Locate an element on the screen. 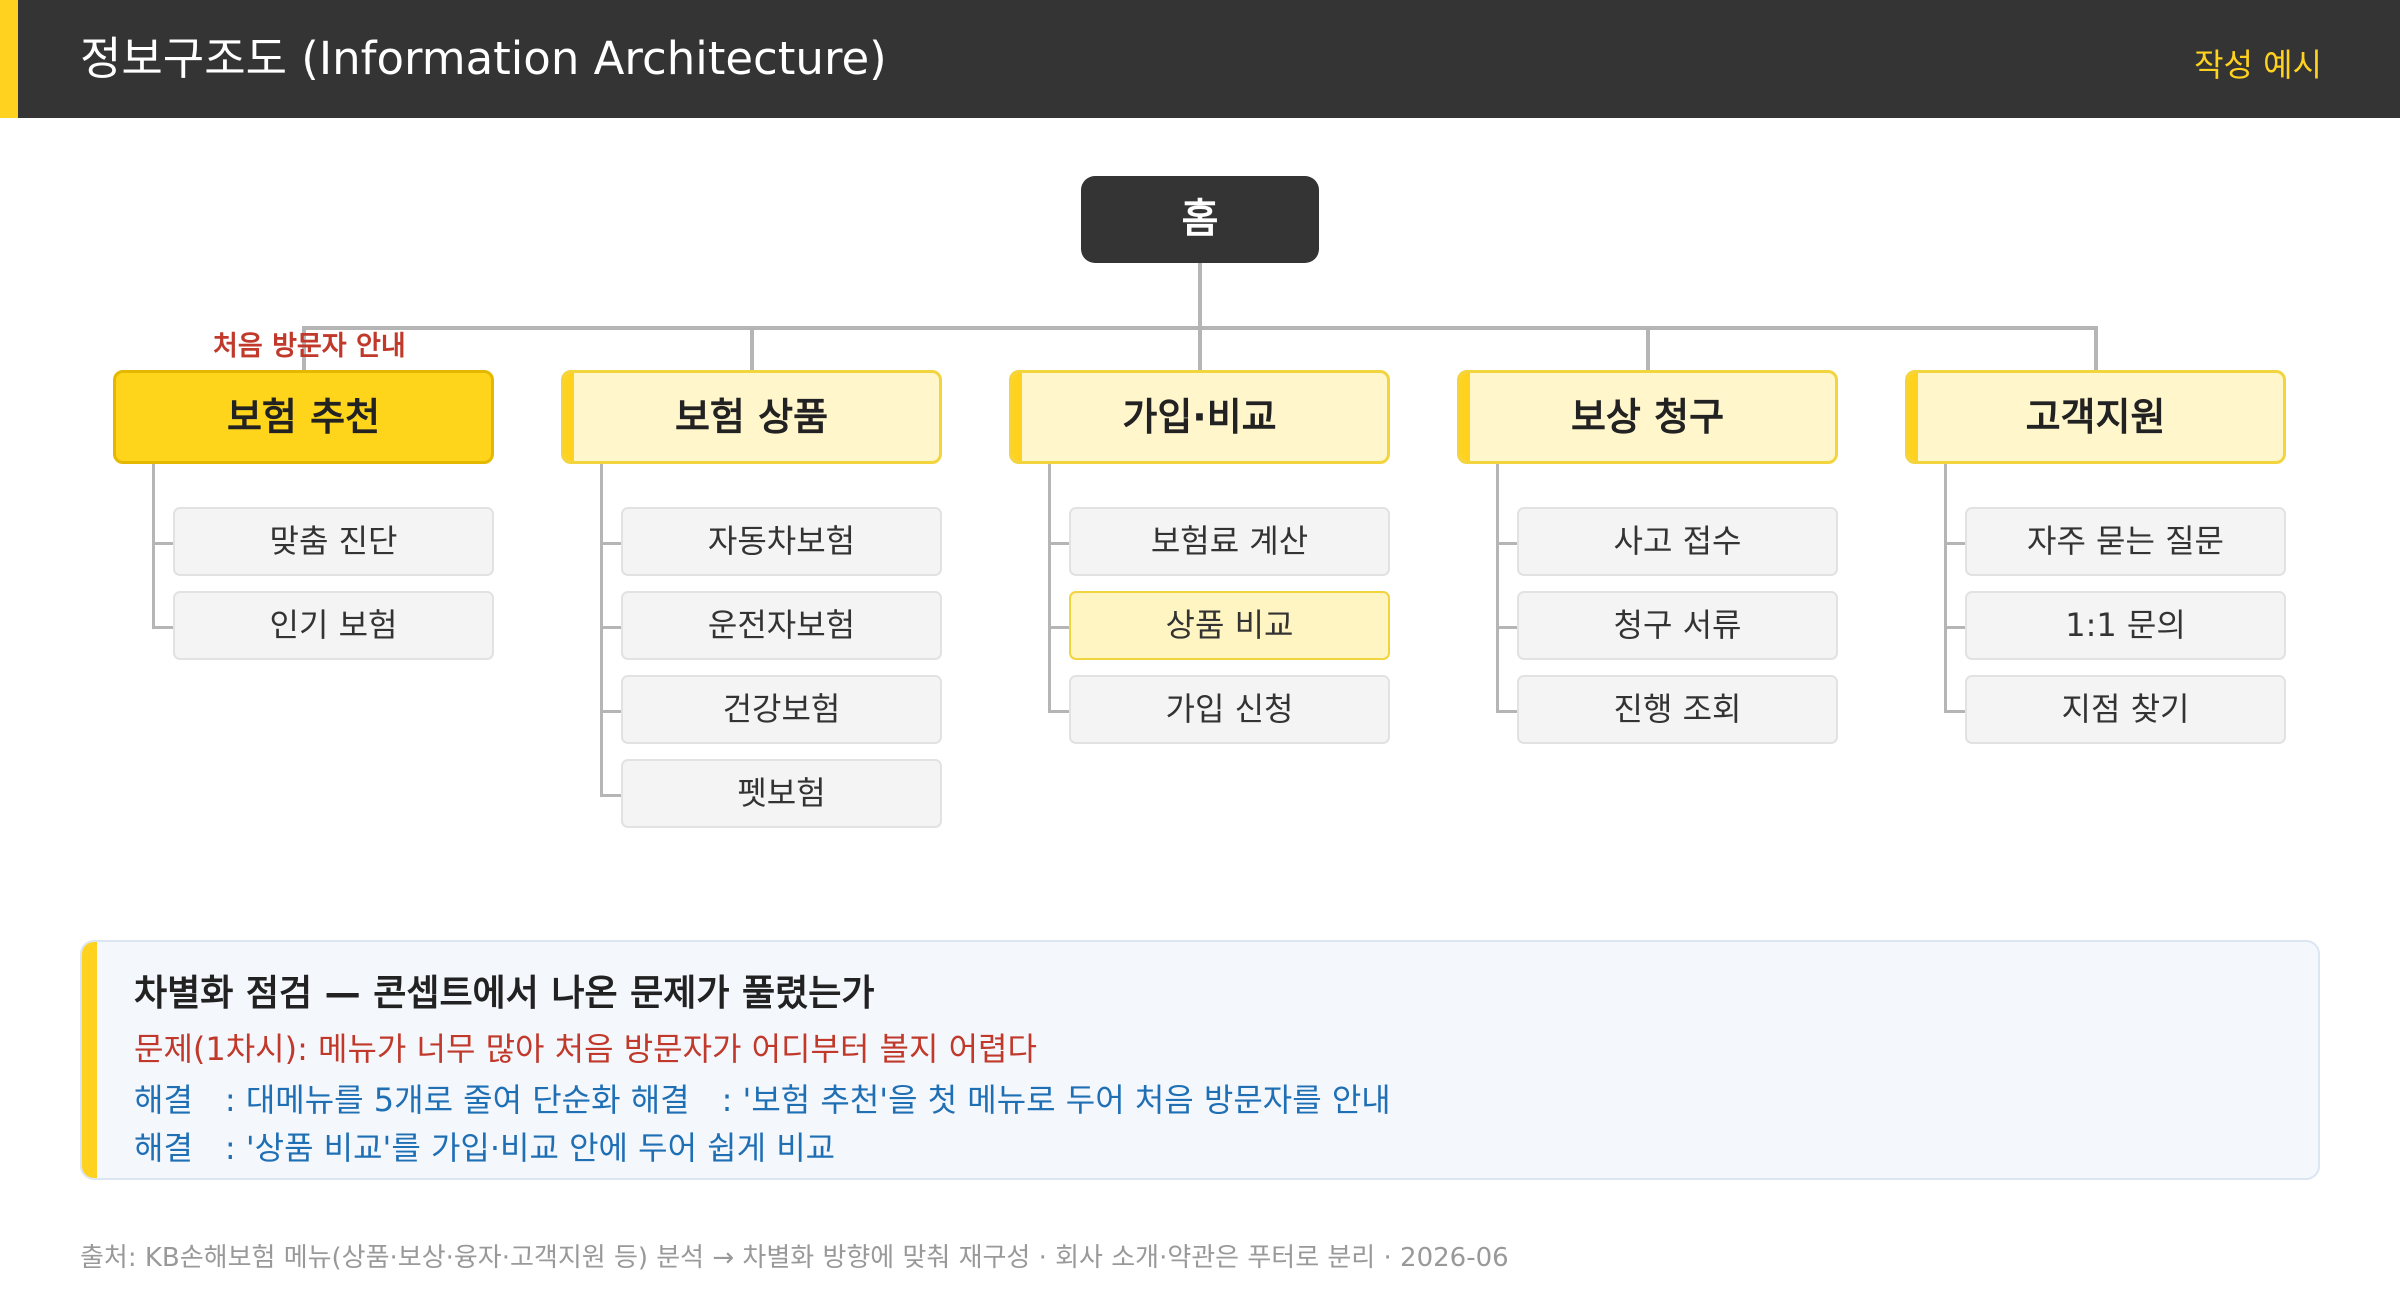 The height and width of the screenshot is (1300, 2400). page-title: 정보구조도 (Information Architecture) is located at coordinates (483, 58).